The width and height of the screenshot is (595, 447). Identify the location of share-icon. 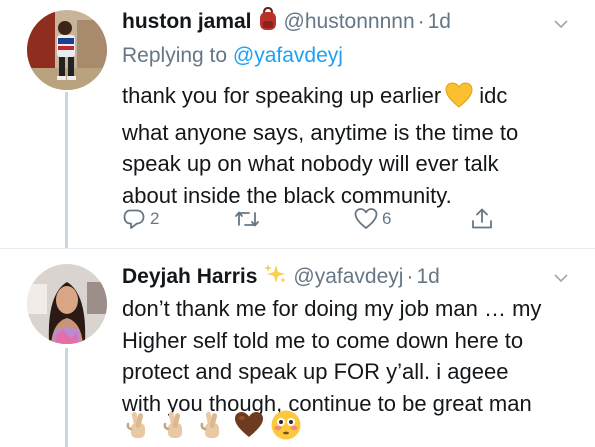
(482, 219).